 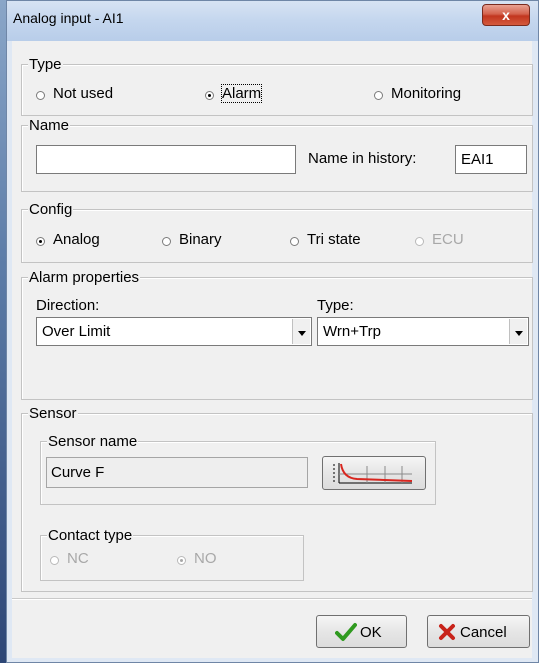 I want to click on cancel-button: Cancel, so click(x=478, y=631).